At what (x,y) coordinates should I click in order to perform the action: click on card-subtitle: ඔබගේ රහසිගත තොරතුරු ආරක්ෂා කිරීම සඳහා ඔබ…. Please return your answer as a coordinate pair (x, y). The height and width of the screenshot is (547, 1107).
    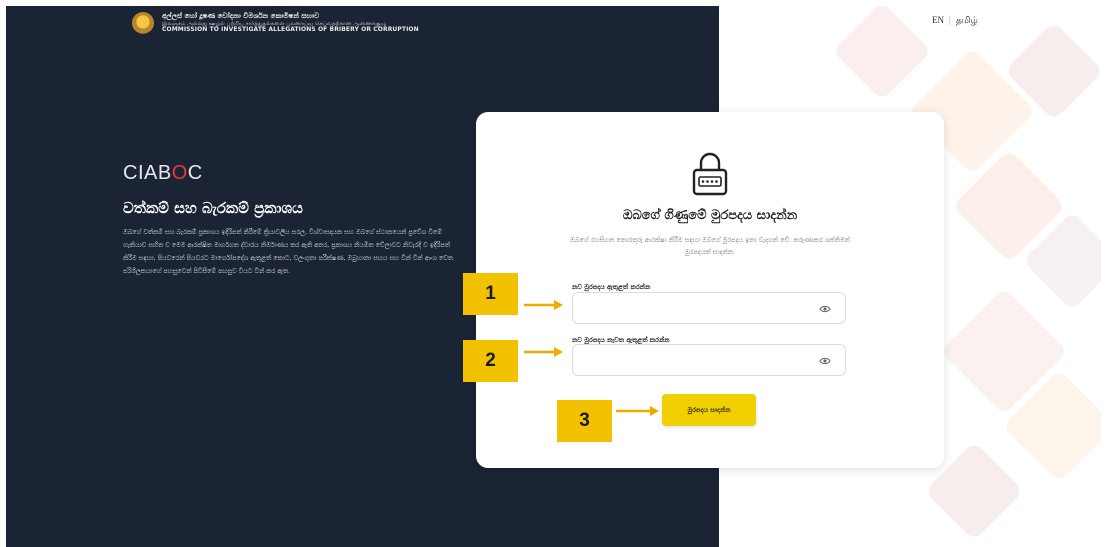
    Looking at the image, I should click on (710, 246).